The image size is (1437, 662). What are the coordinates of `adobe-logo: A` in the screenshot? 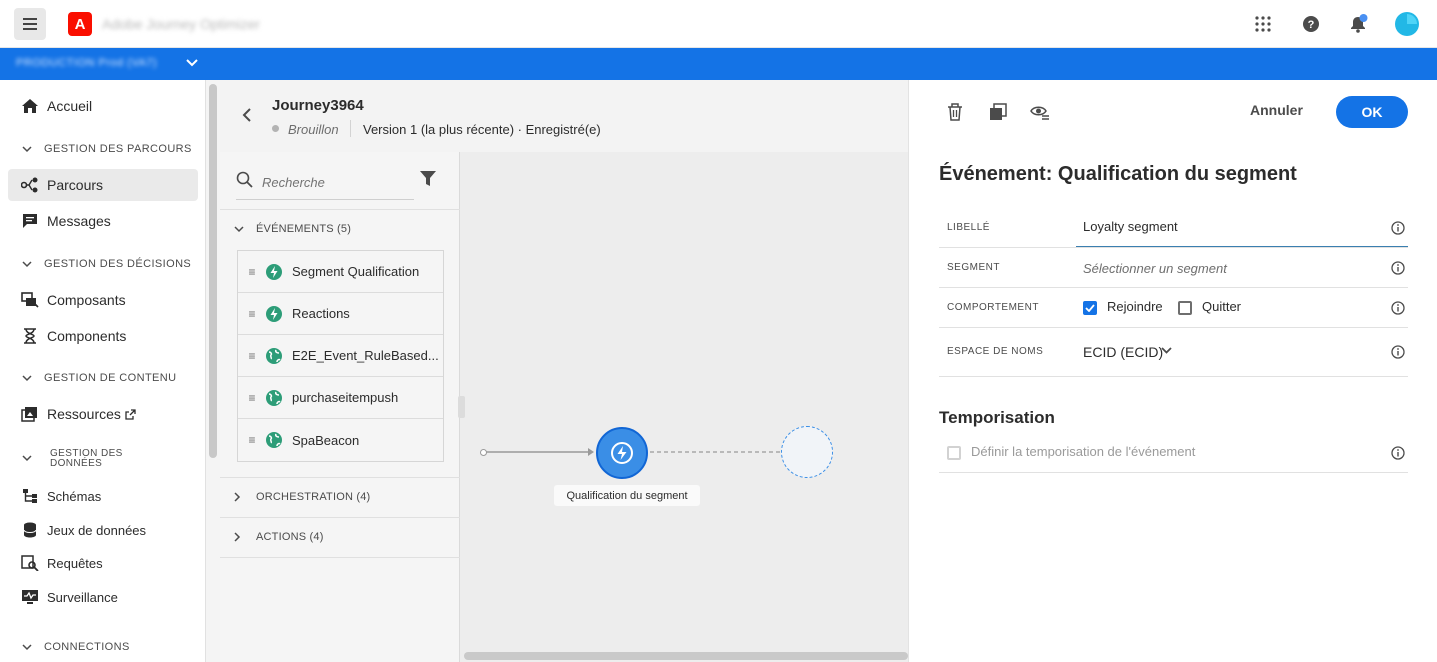 It's located at (80, 24).